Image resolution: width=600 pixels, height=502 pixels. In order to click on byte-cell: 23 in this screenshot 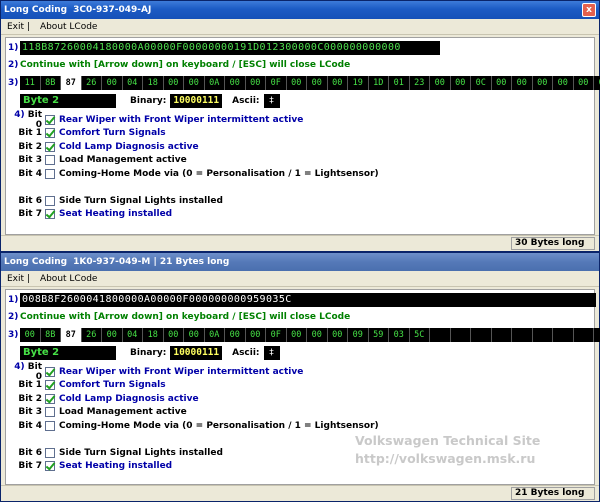, I will do `click(419, 83)`.